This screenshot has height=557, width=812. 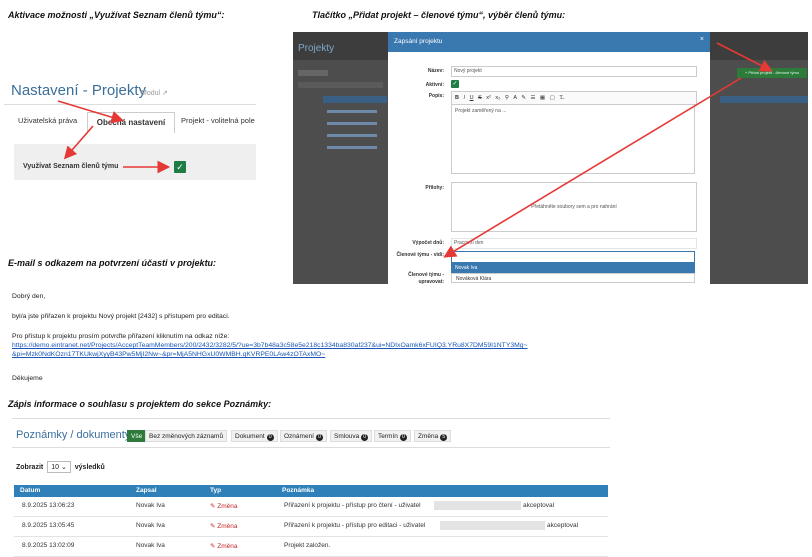 What do you see at coordinates (78, 142) in the screenshot?
I see `arrow-to-option` at bounding box center [78, 142].